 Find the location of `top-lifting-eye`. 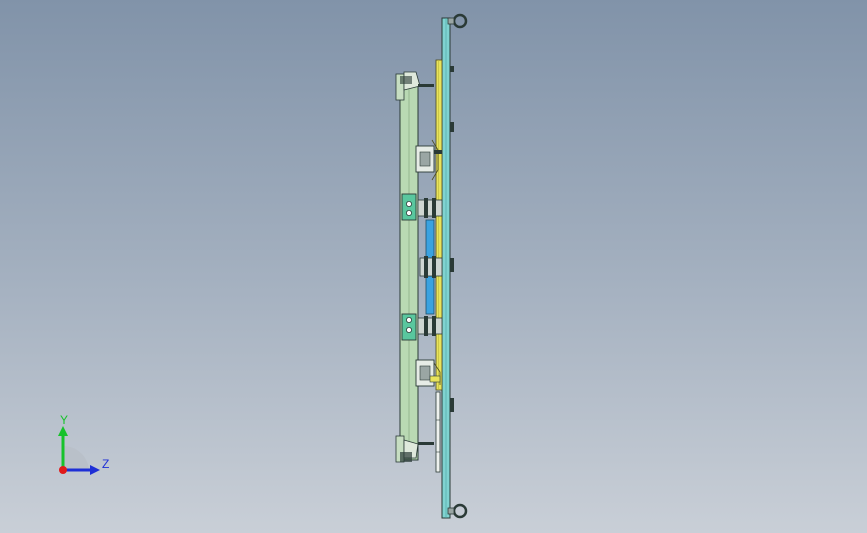

top-lifting-eye is located at coordinates (457, 21).